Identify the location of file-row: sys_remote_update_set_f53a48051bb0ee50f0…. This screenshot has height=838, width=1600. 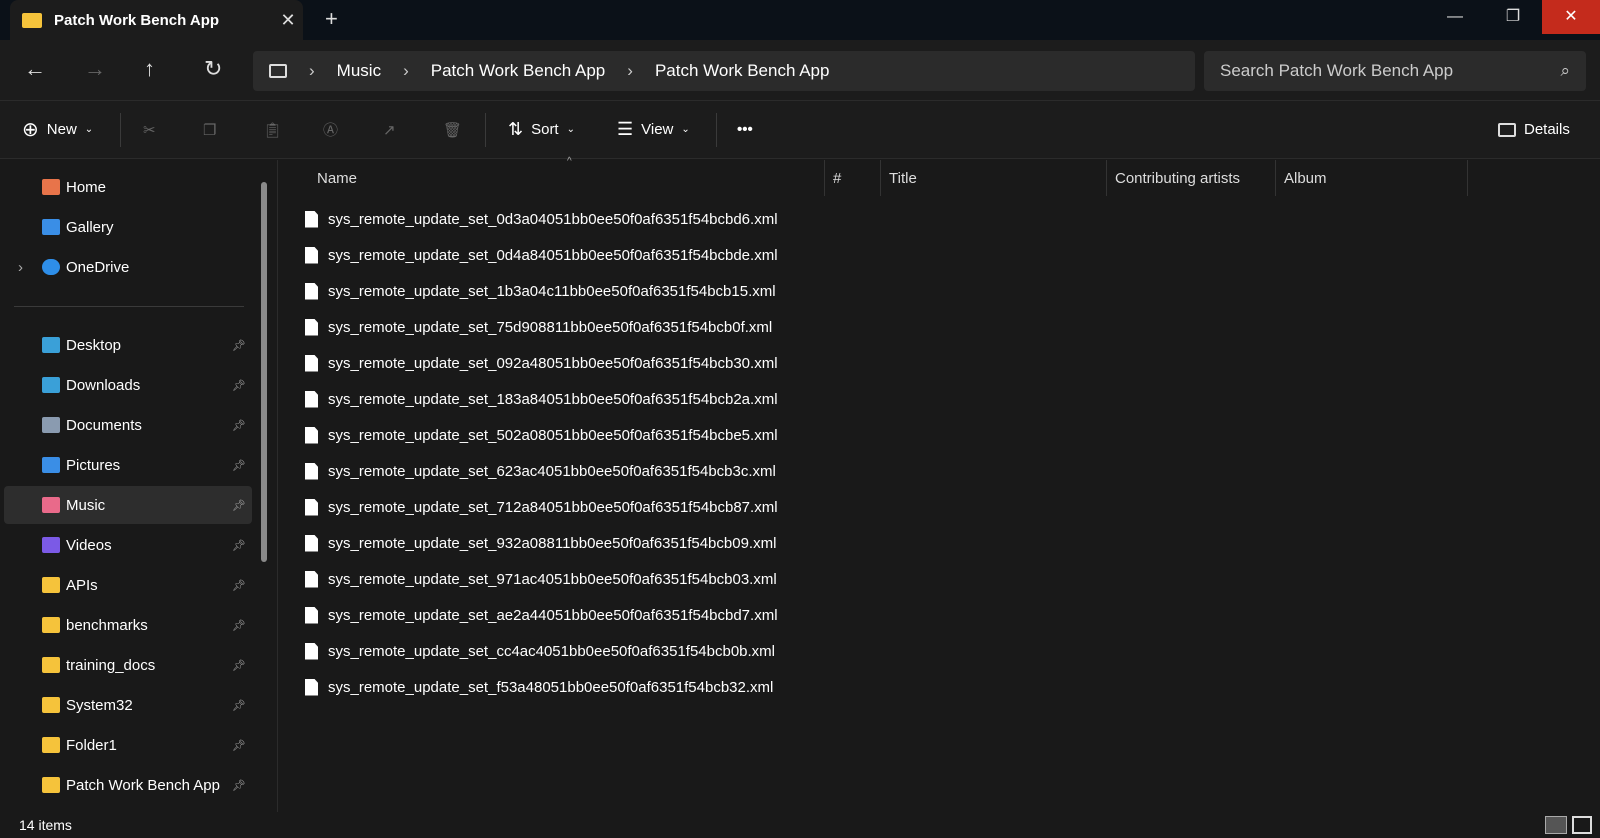
(539, 687).